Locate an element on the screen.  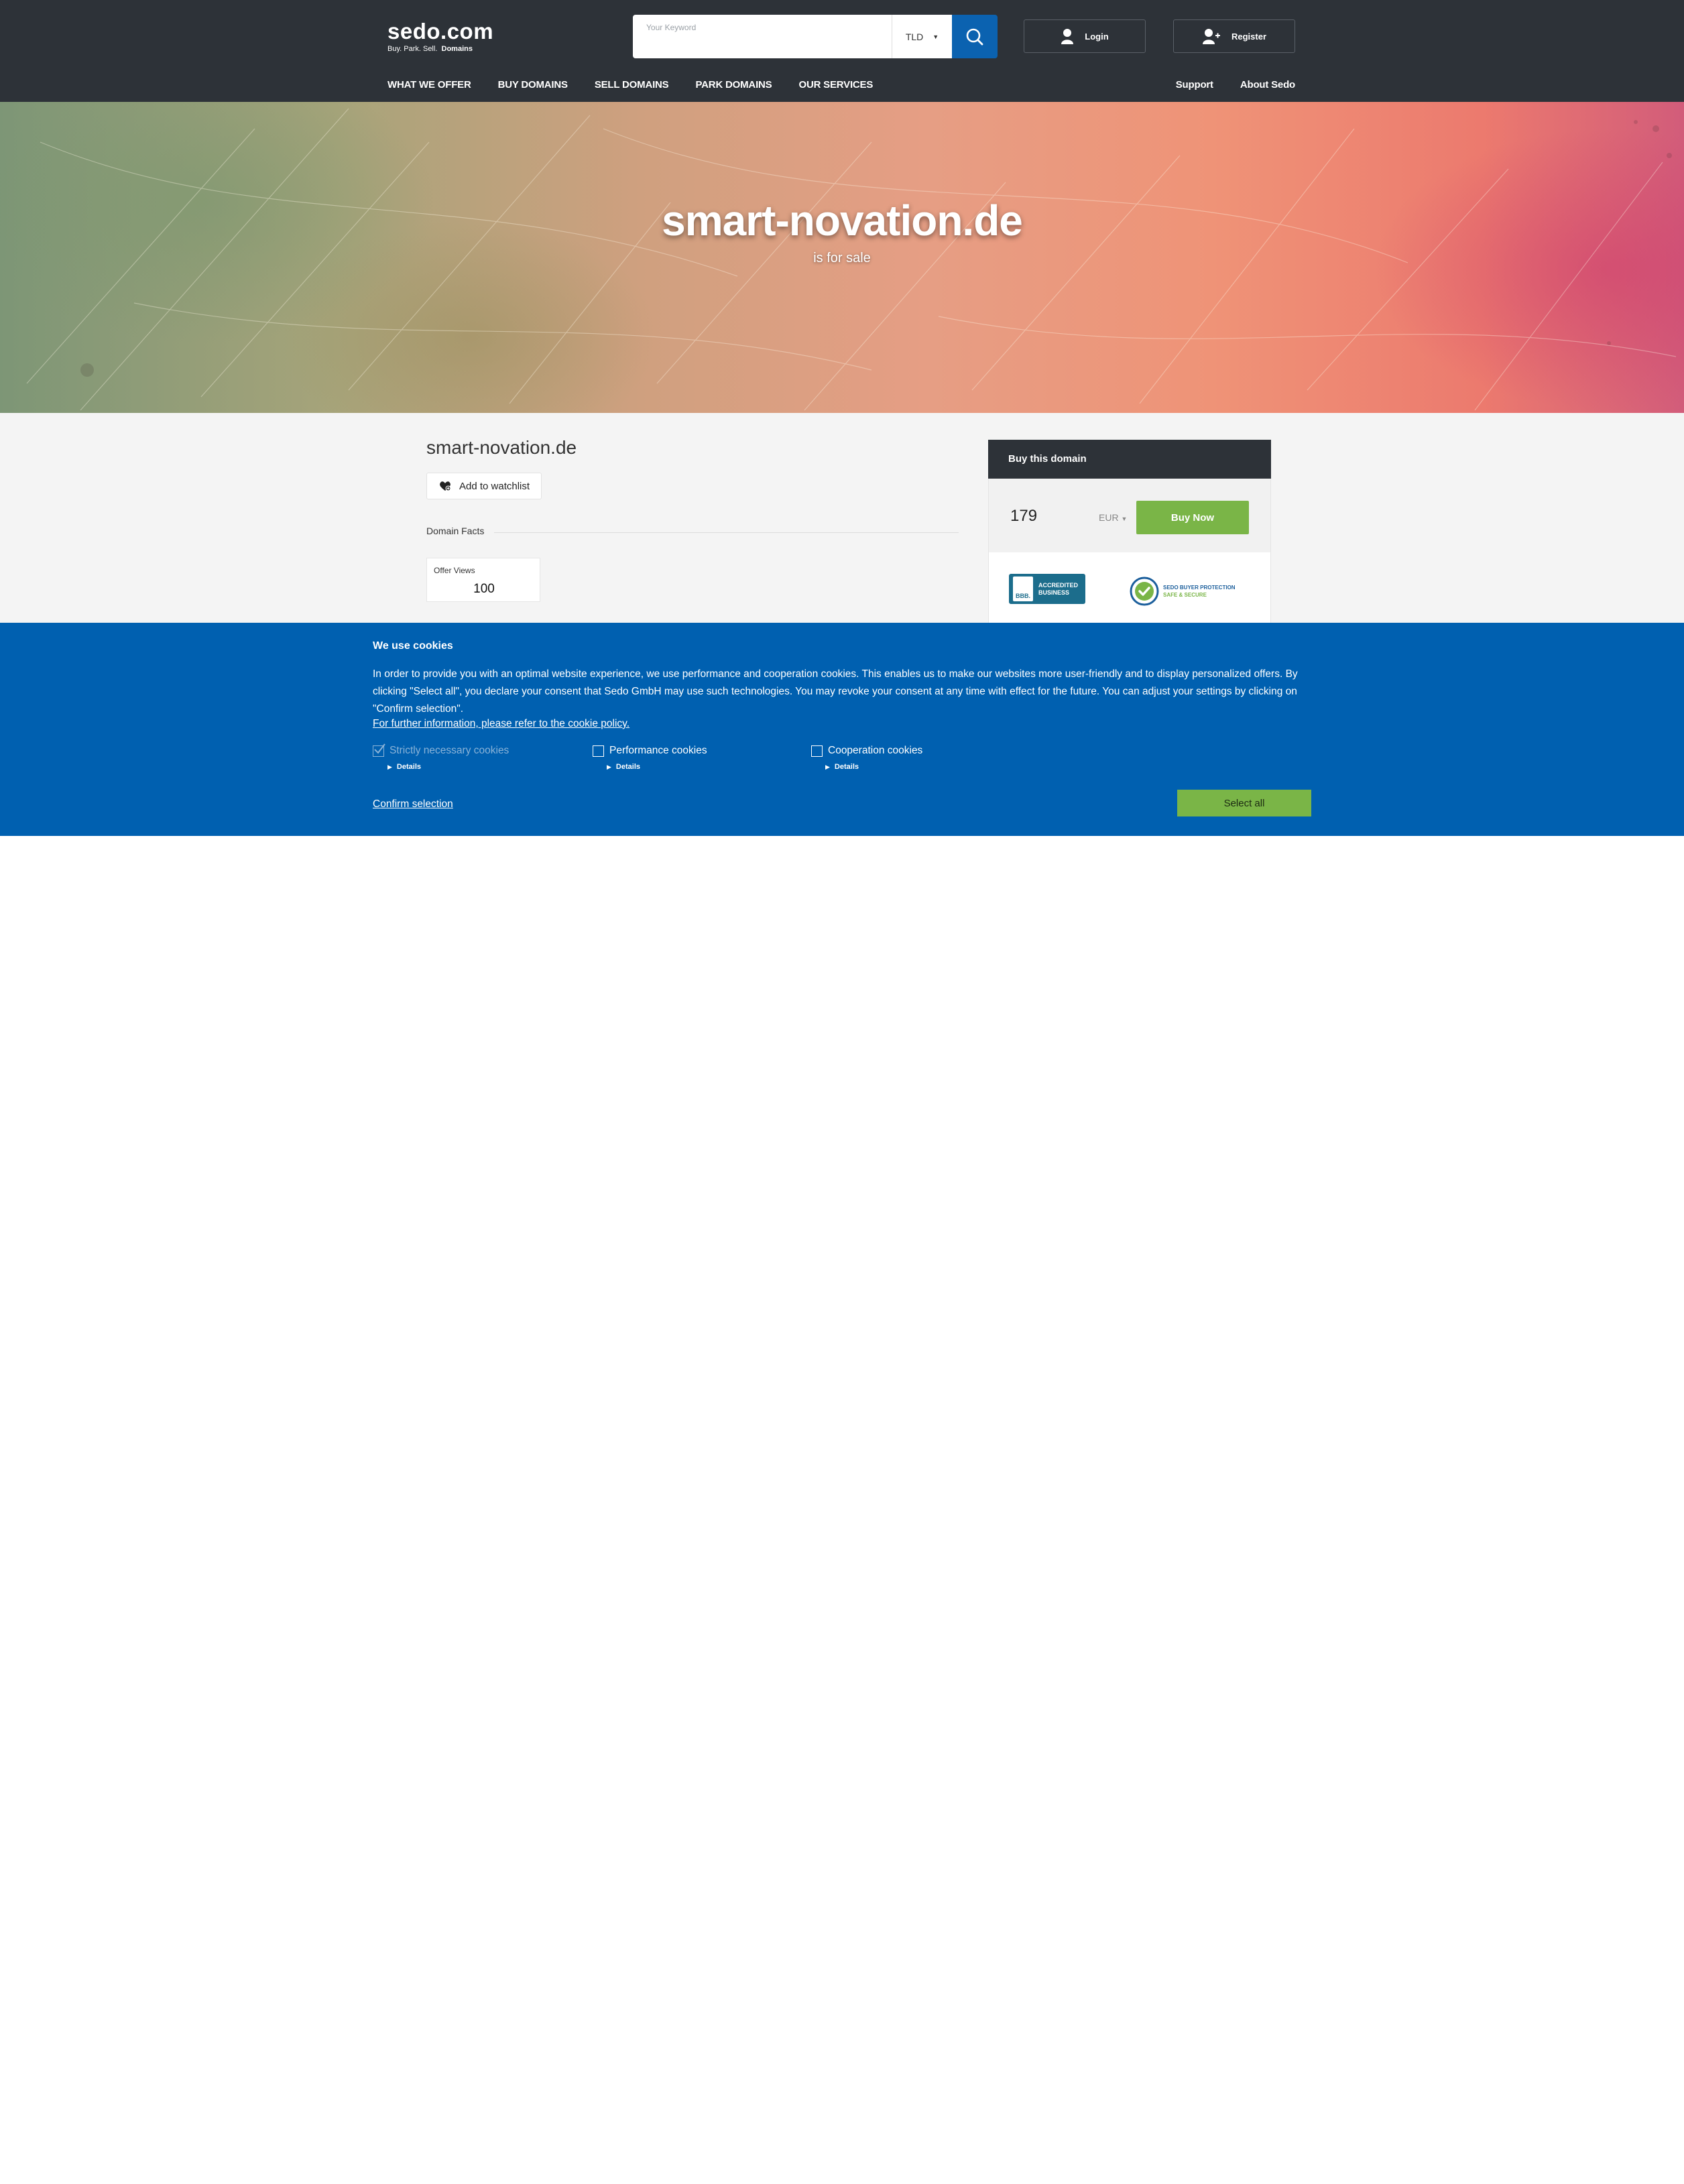
main-content is located at coordinates (842, 518).